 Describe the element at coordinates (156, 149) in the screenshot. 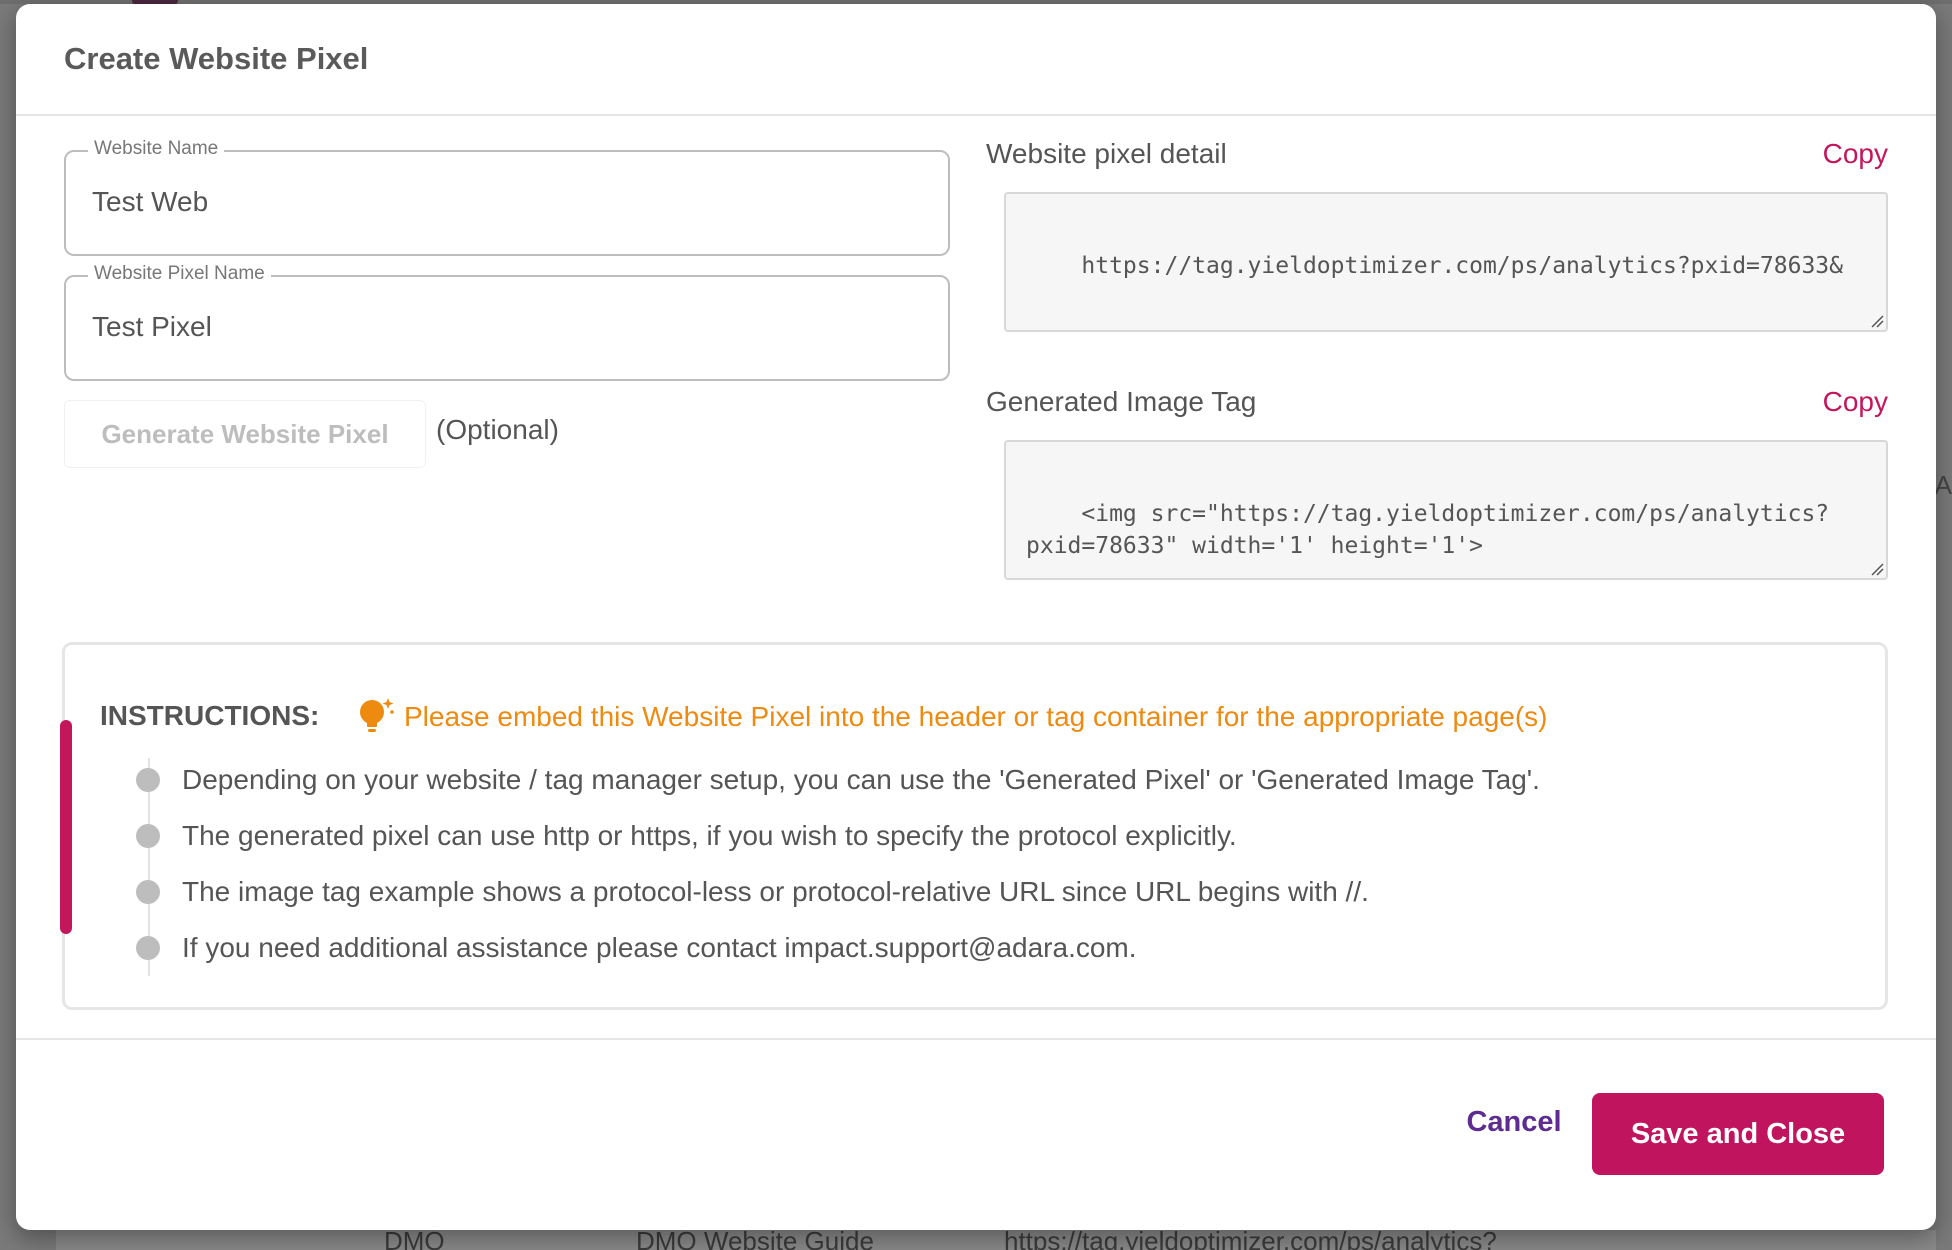

I see `website-name-label: Website Name` at that location.